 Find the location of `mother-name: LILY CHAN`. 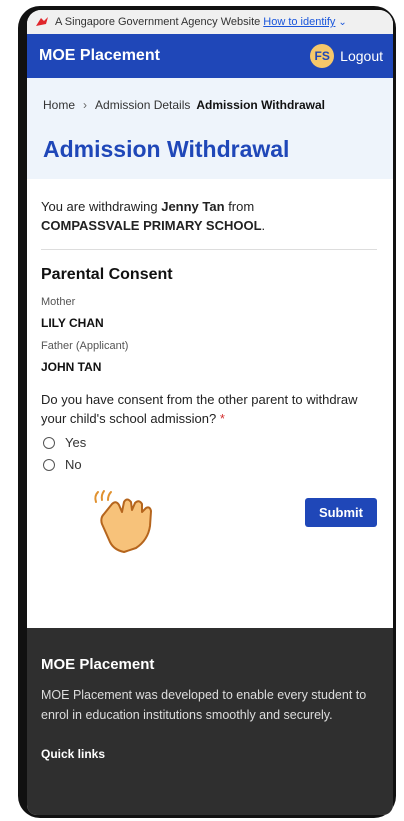

mother-name: LILY CHAN is located at coordinates (72, 323).